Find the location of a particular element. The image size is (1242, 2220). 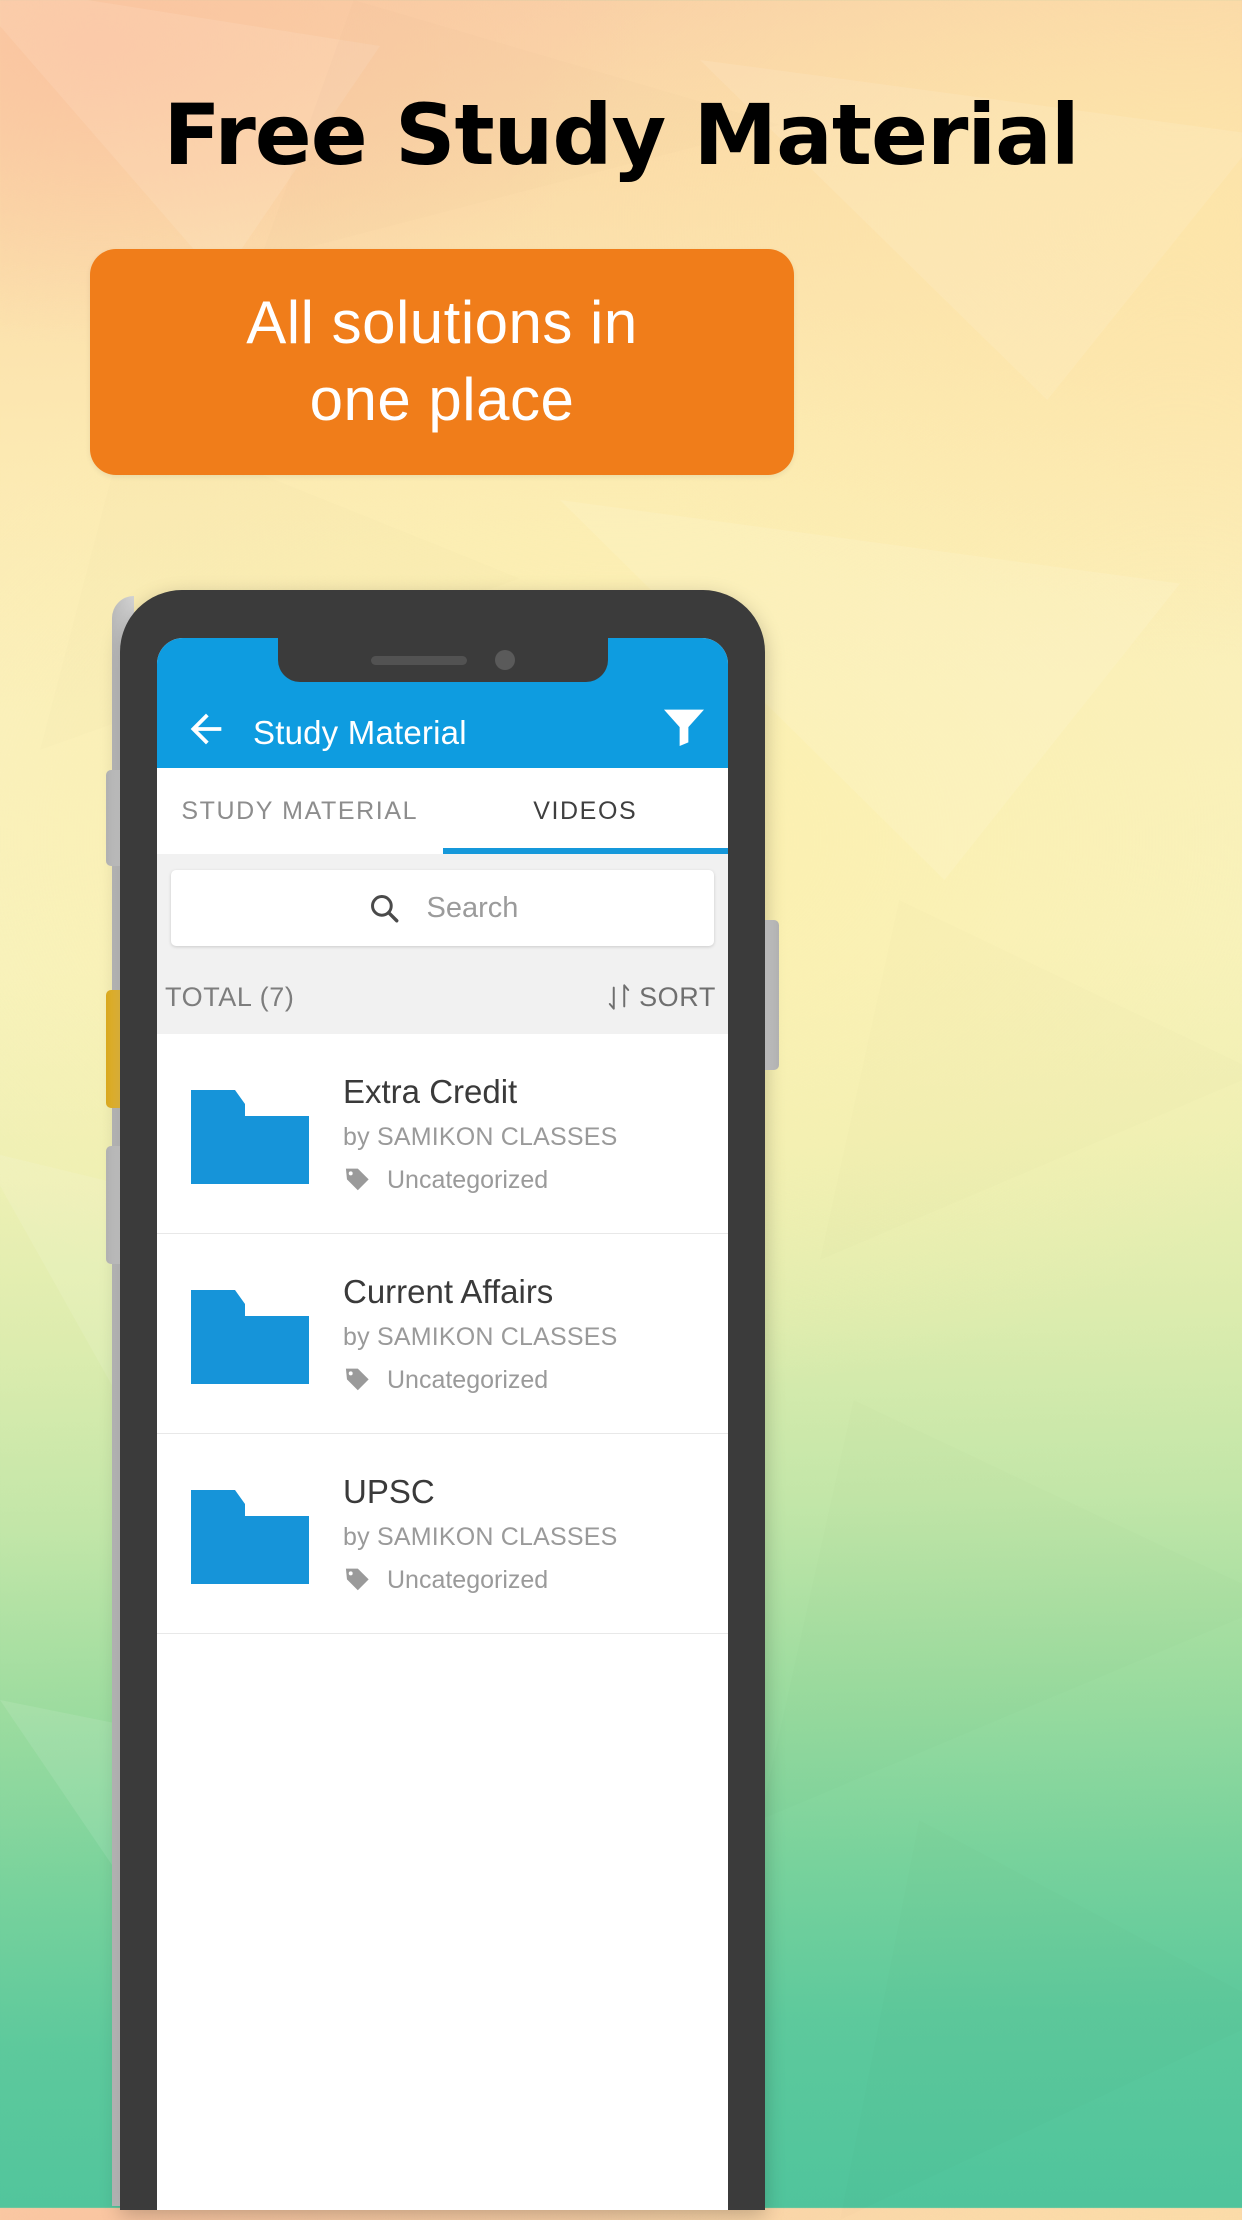

promo-banner: All solutions in one place is located at coordinates (442, 362).